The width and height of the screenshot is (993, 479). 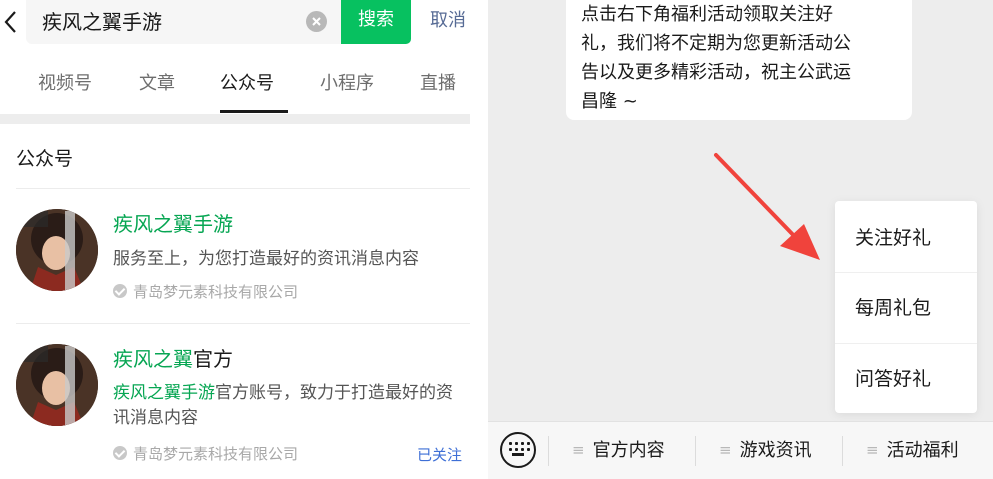 I want to click on tab-channels: 视频号, so click(x=65, y=84).